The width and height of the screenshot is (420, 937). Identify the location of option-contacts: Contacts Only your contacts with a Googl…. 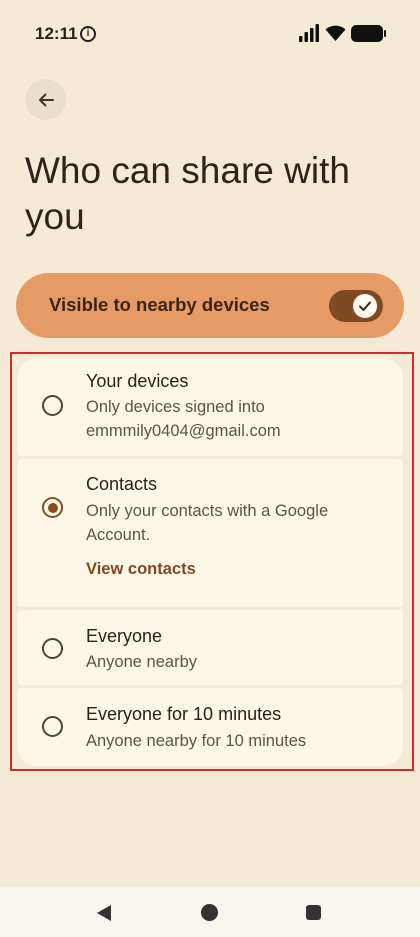
(210, 533).